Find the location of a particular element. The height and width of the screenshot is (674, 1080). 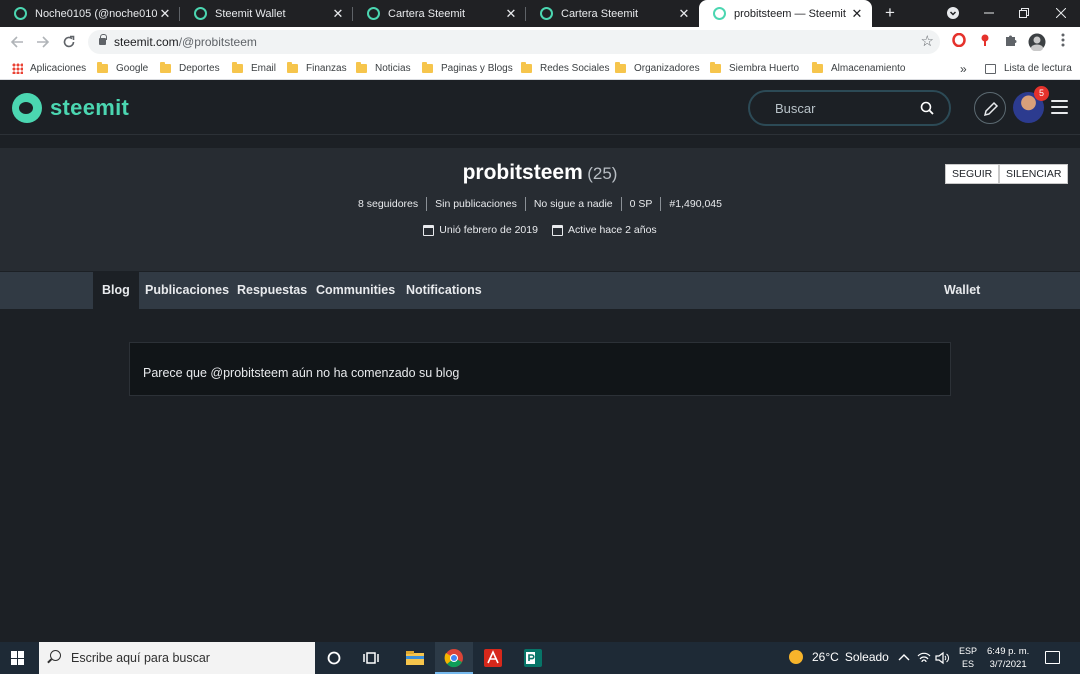

new-tab-button: + is located at coordinates (890, 13).